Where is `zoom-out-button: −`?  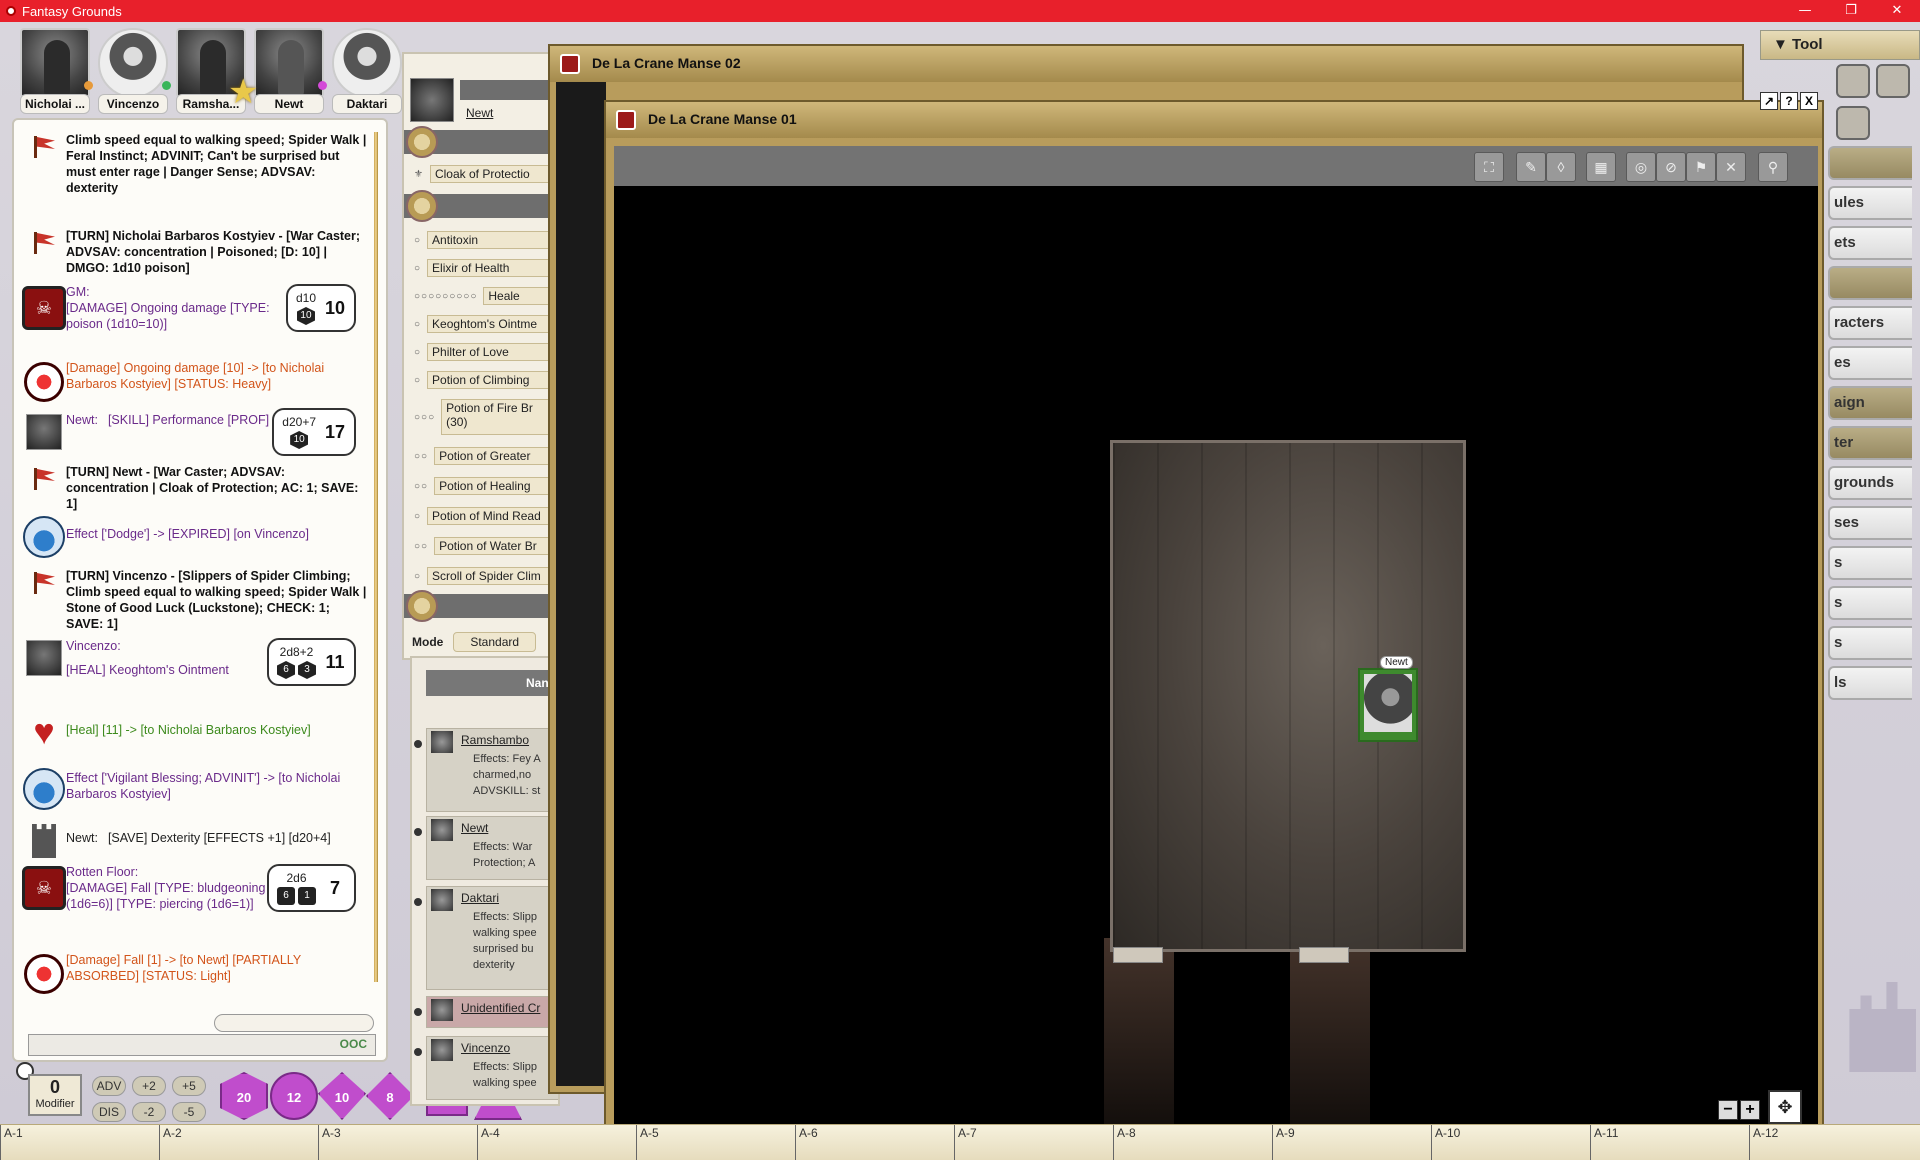
zoom-out-button: − is located at coordinates (1728, 1110).